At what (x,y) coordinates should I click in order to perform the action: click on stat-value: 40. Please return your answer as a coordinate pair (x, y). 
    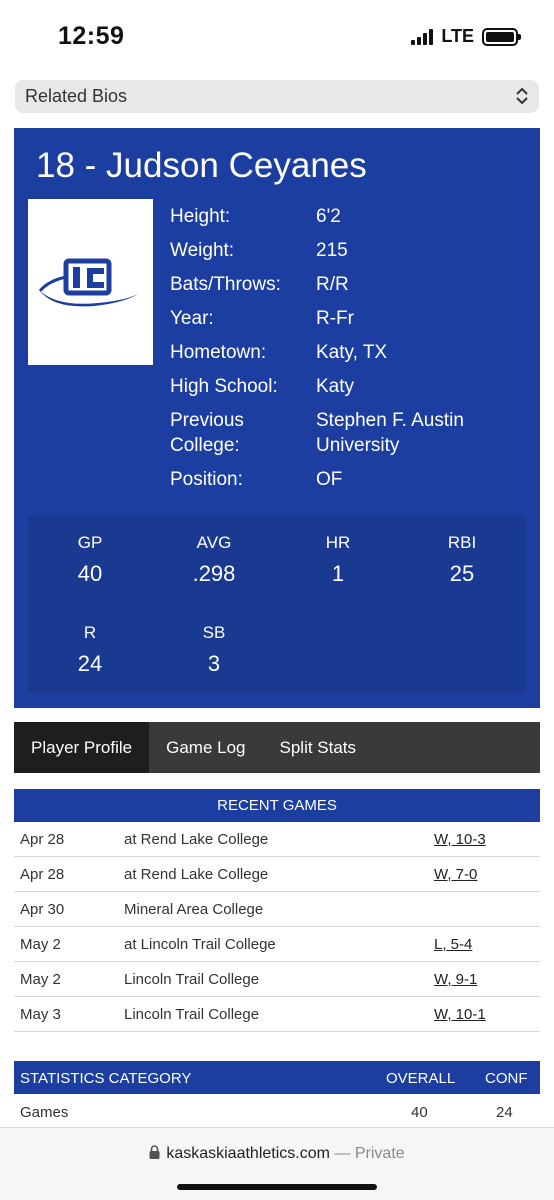
    Looking at the image, I should click on (90, 573).